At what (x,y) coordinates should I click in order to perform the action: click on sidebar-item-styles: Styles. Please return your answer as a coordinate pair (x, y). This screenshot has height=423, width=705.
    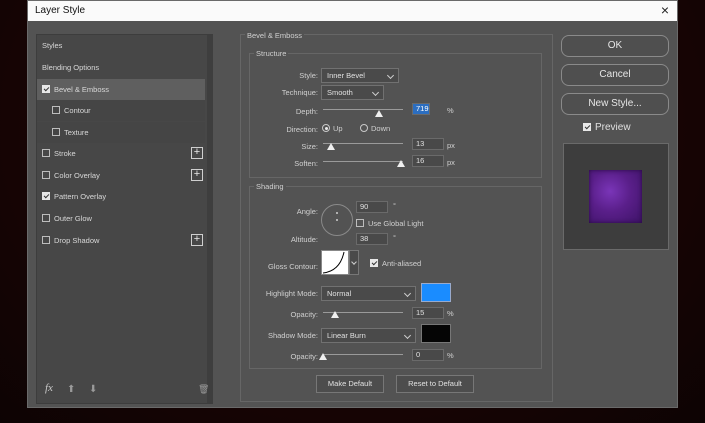
    Looking at the image, I should click on (121, 45).